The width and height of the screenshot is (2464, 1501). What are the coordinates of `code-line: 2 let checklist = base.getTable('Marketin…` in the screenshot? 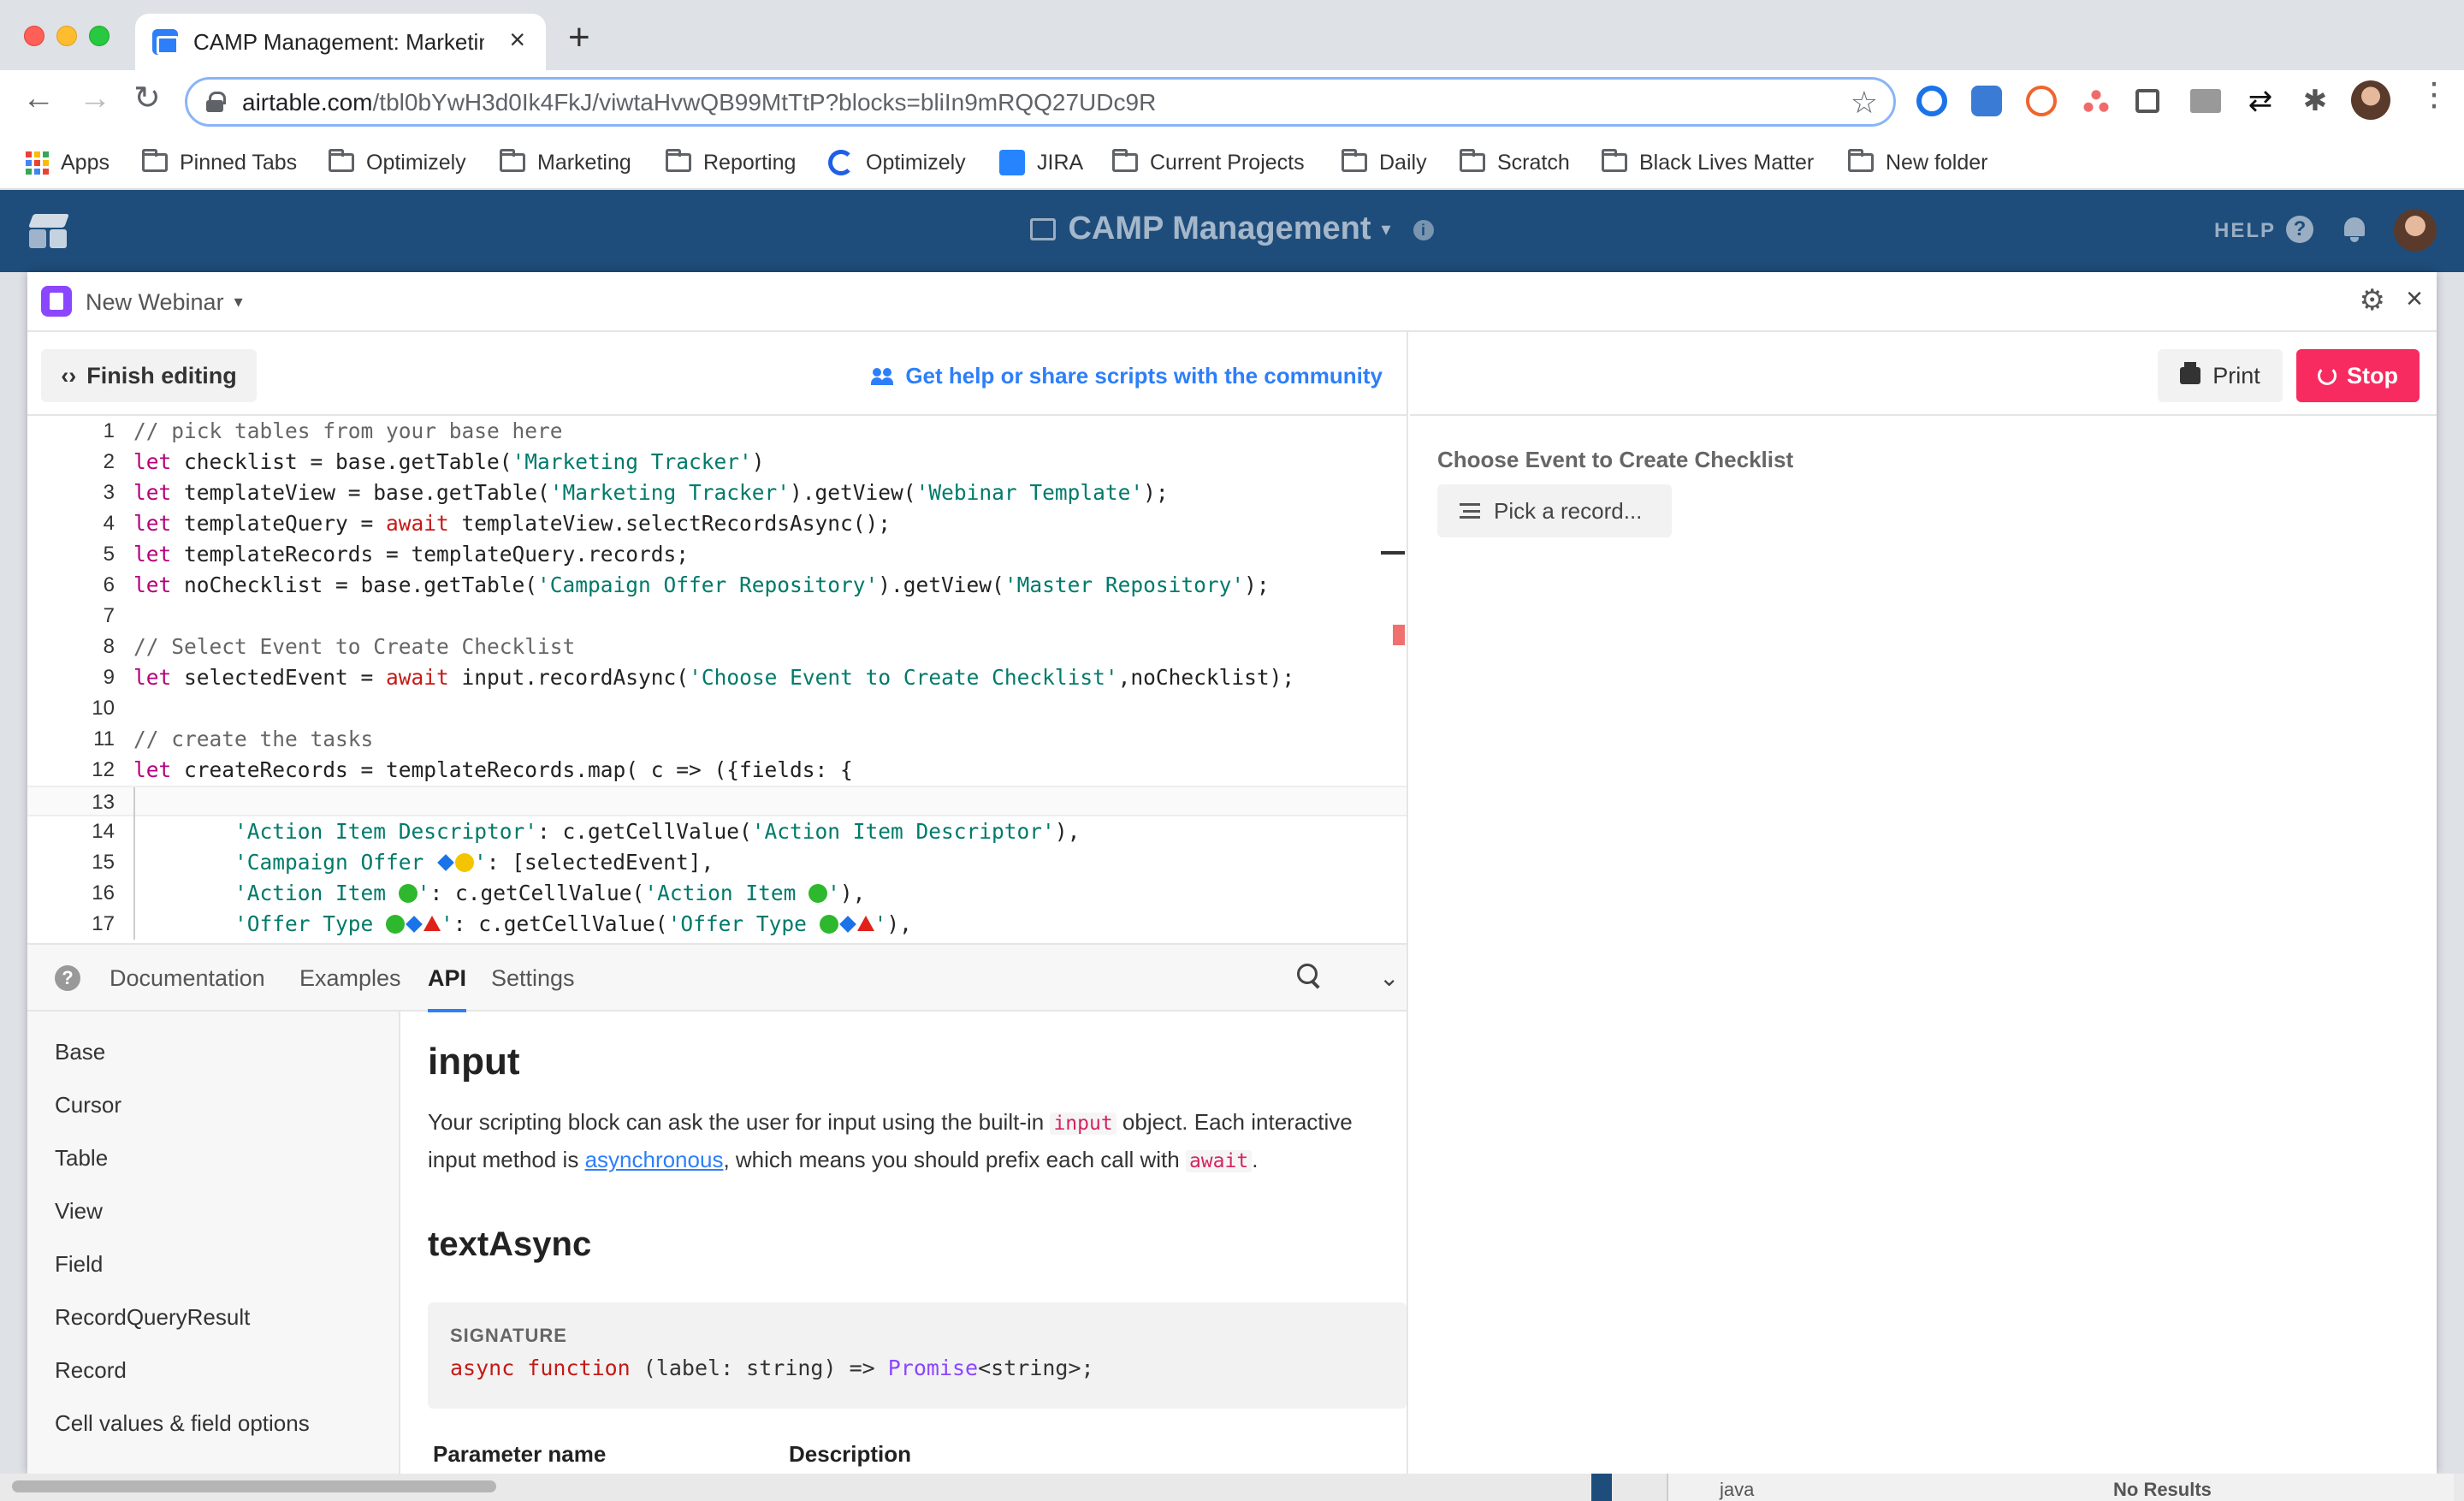 It's located at (434, 461).